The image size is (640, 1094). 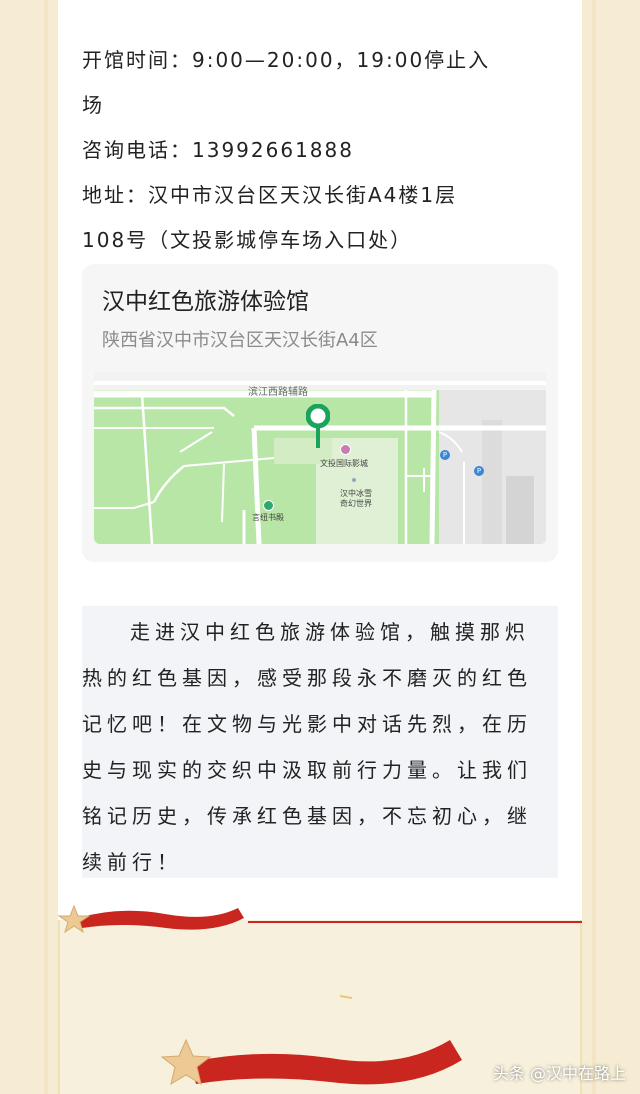 I want to click on cinema-label: 文投国际影城, so click(x=344, y=463).